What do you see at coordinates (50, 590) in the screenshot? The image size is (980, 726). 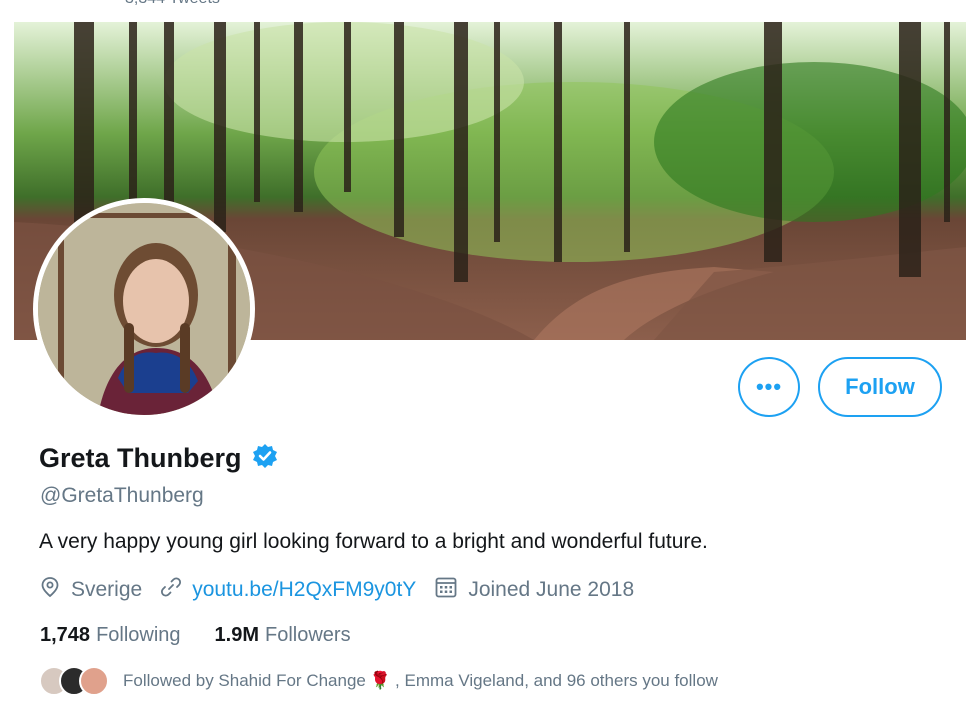 I see `location-pin-icon` at bounding box center [50, 590].